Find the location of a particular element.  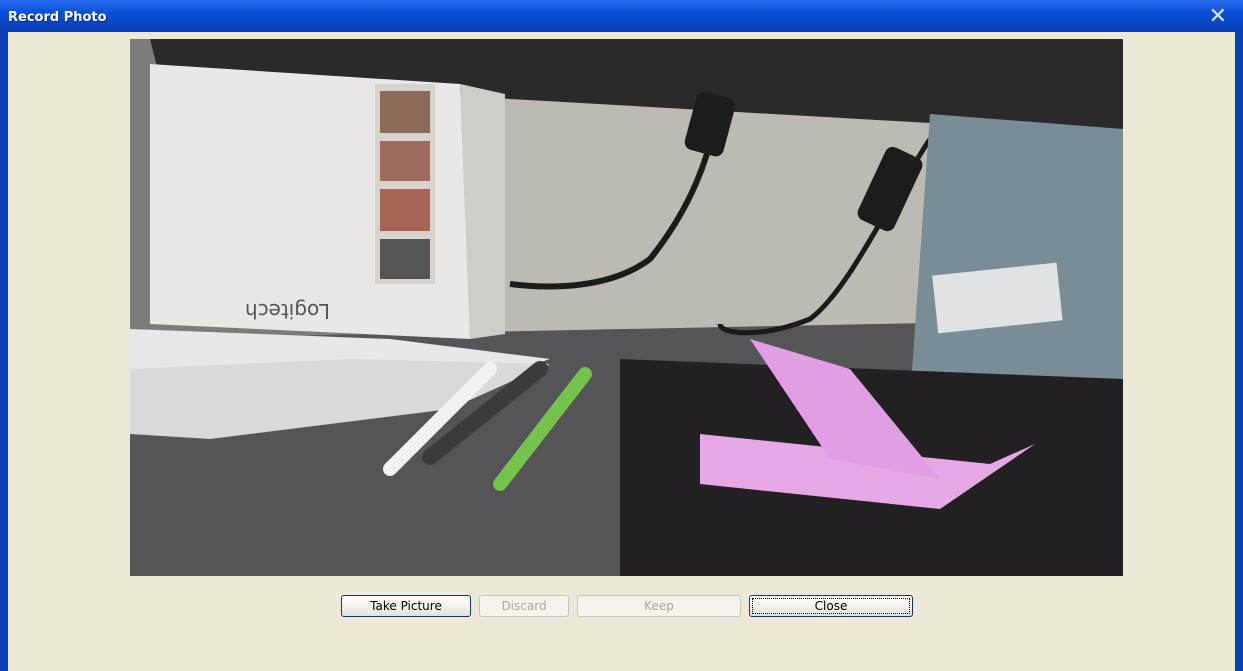

close-icon: ✕ is located at coordinates (1218, 17).